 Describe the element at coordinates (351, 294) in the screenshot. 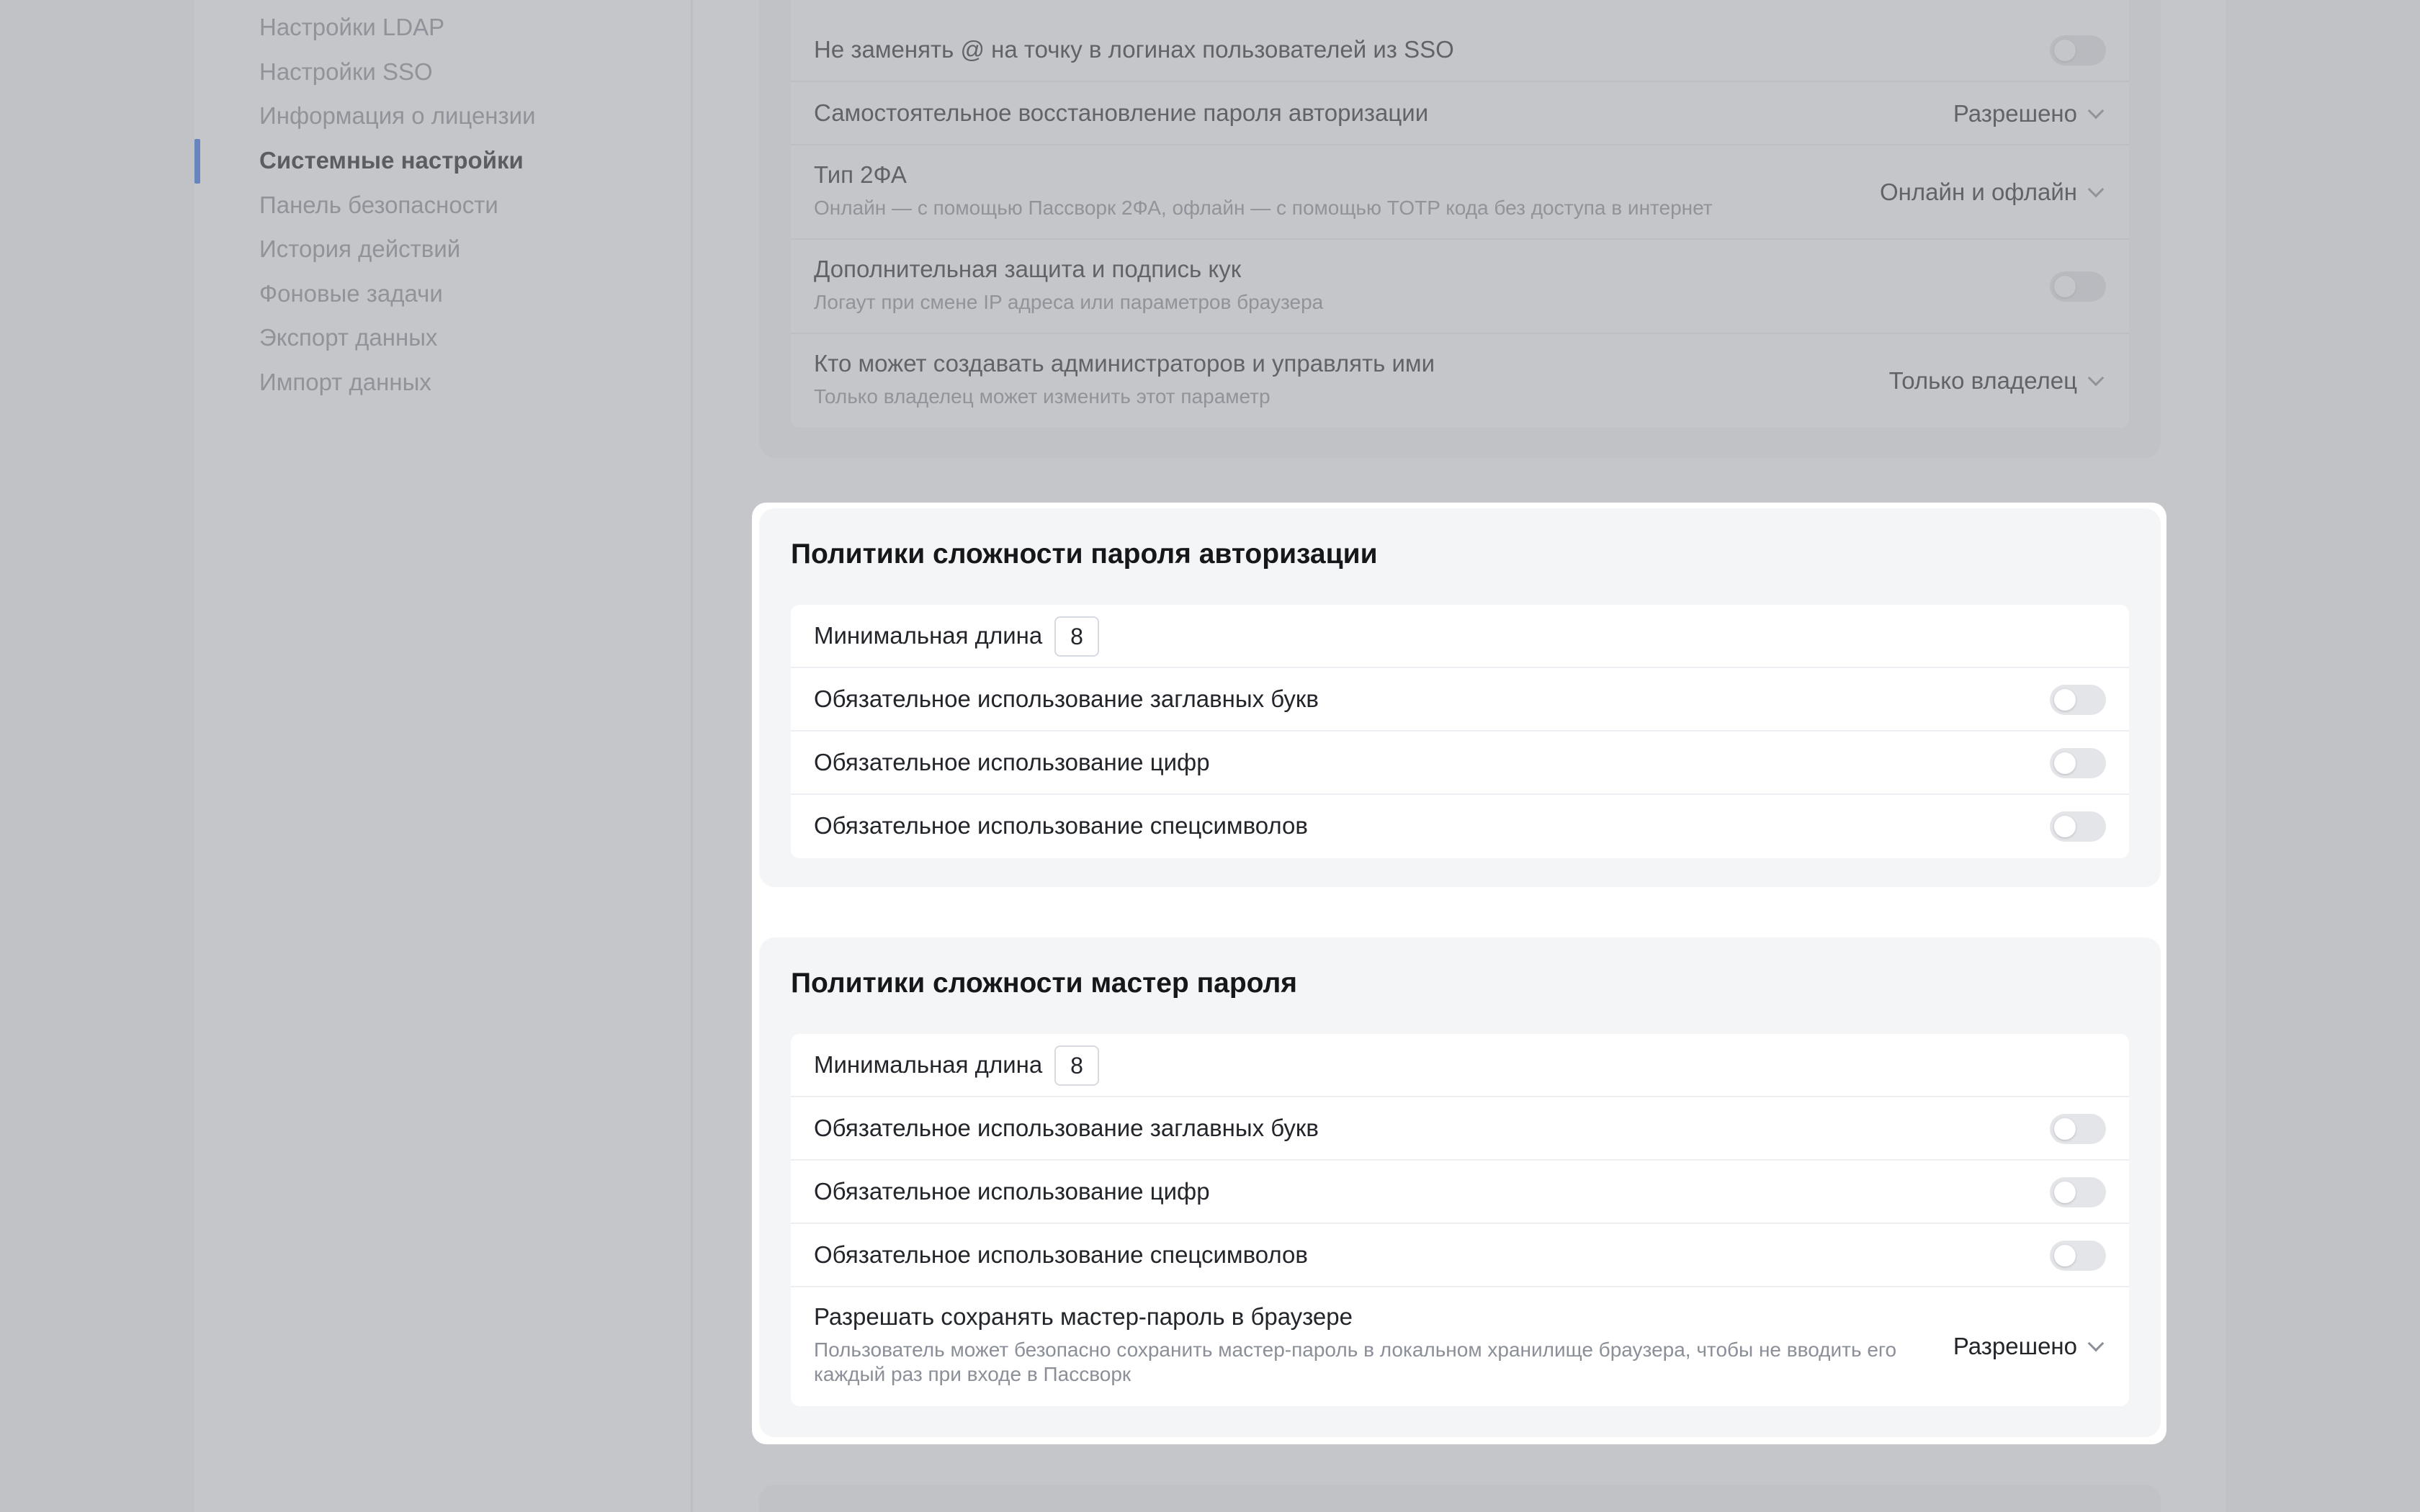

I see `sidebar-item-background-tasks: Фоновые задачи` at that location.